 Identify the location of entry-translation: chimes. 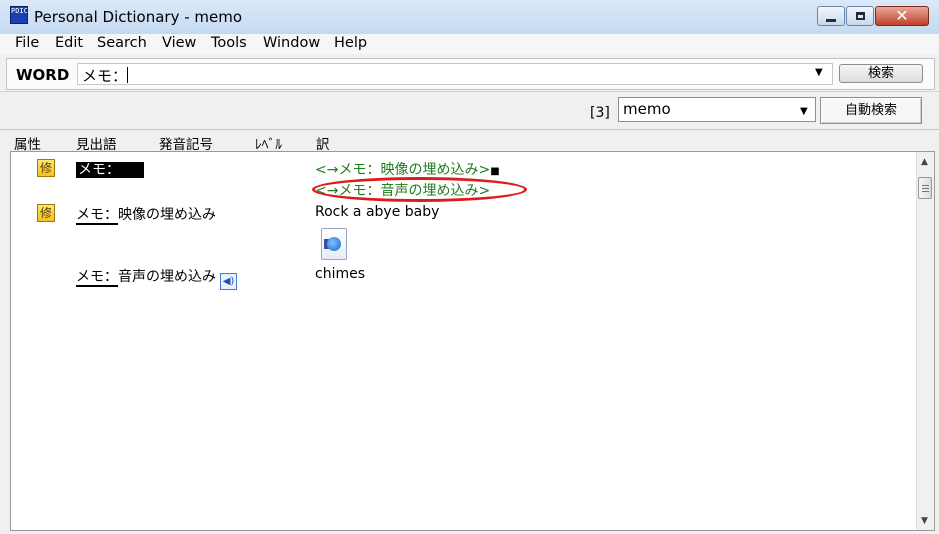
(340, 274).